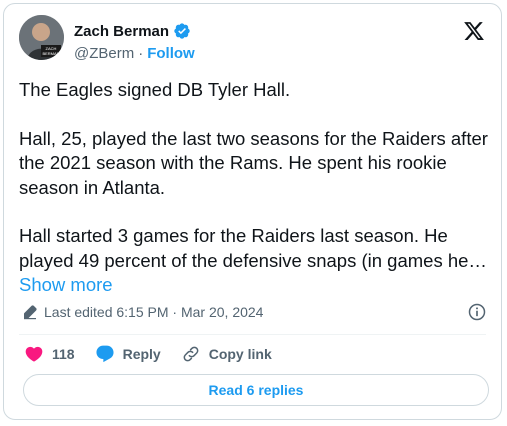  Describe the element at coordinates (30, 312) in the screenshot. I see `pencil-icon` at that location.